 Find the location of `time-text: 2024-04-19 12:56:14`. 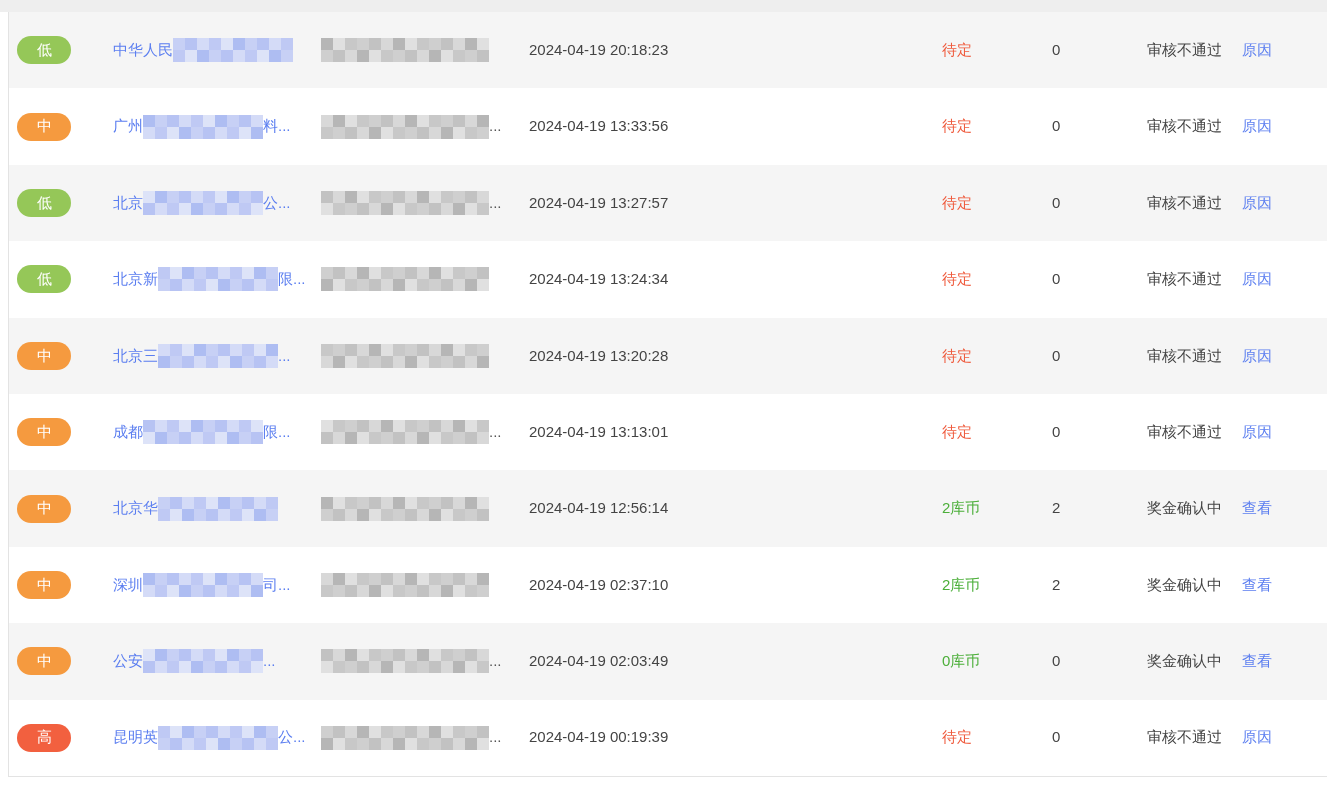

time-text: 2024-04-19 12:56:14 is located at coordinates (599, 508).